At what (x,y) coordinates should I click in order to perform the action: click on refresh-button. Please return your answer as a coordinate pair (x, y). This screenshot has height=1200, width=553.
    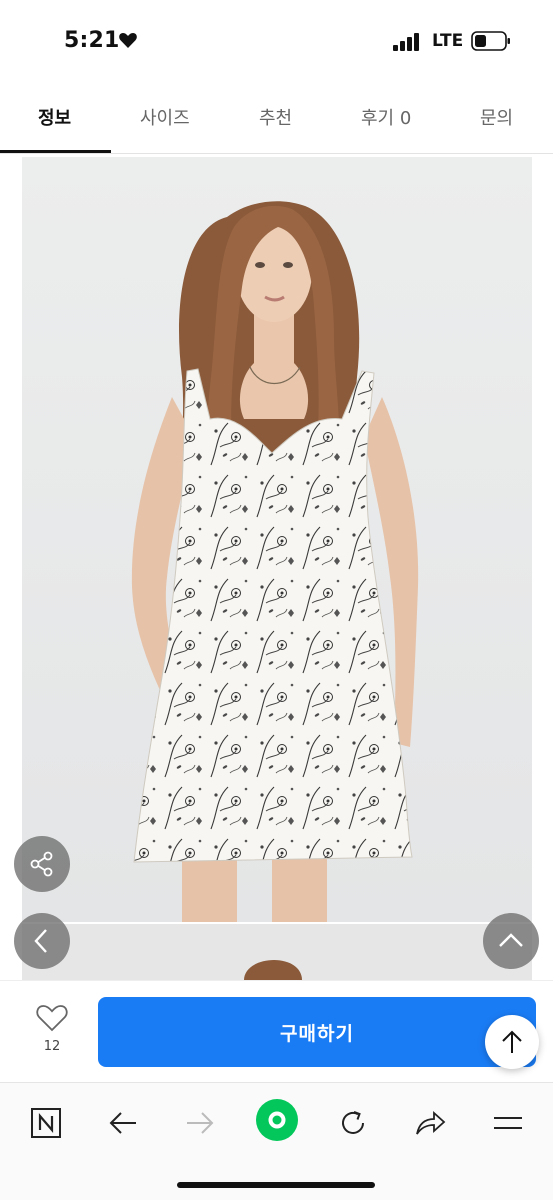
    Looking at the image, I should click on (353, 1123).